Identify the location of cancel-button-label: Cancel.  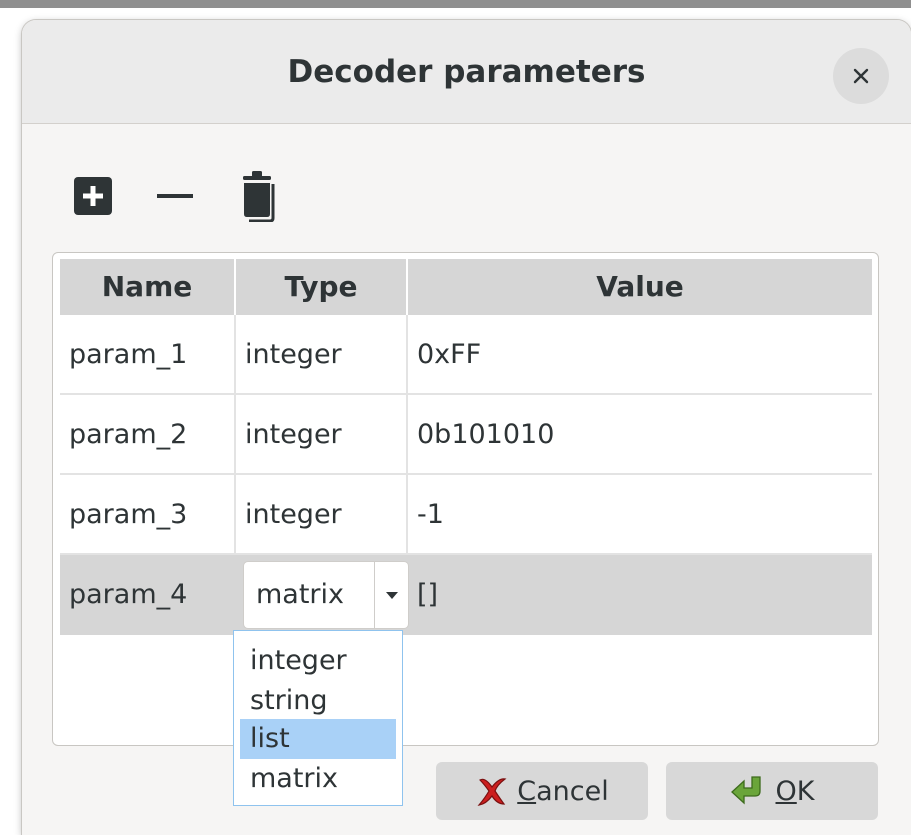
(563, 791).